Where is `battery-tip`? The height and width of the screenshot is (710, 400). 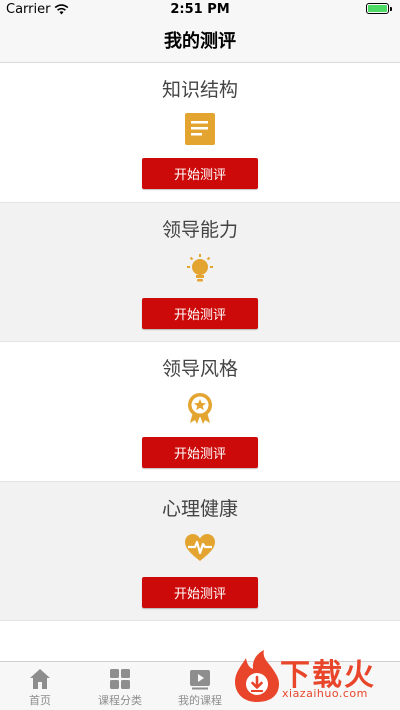 battery-tip is located at coordinates (391, 8).